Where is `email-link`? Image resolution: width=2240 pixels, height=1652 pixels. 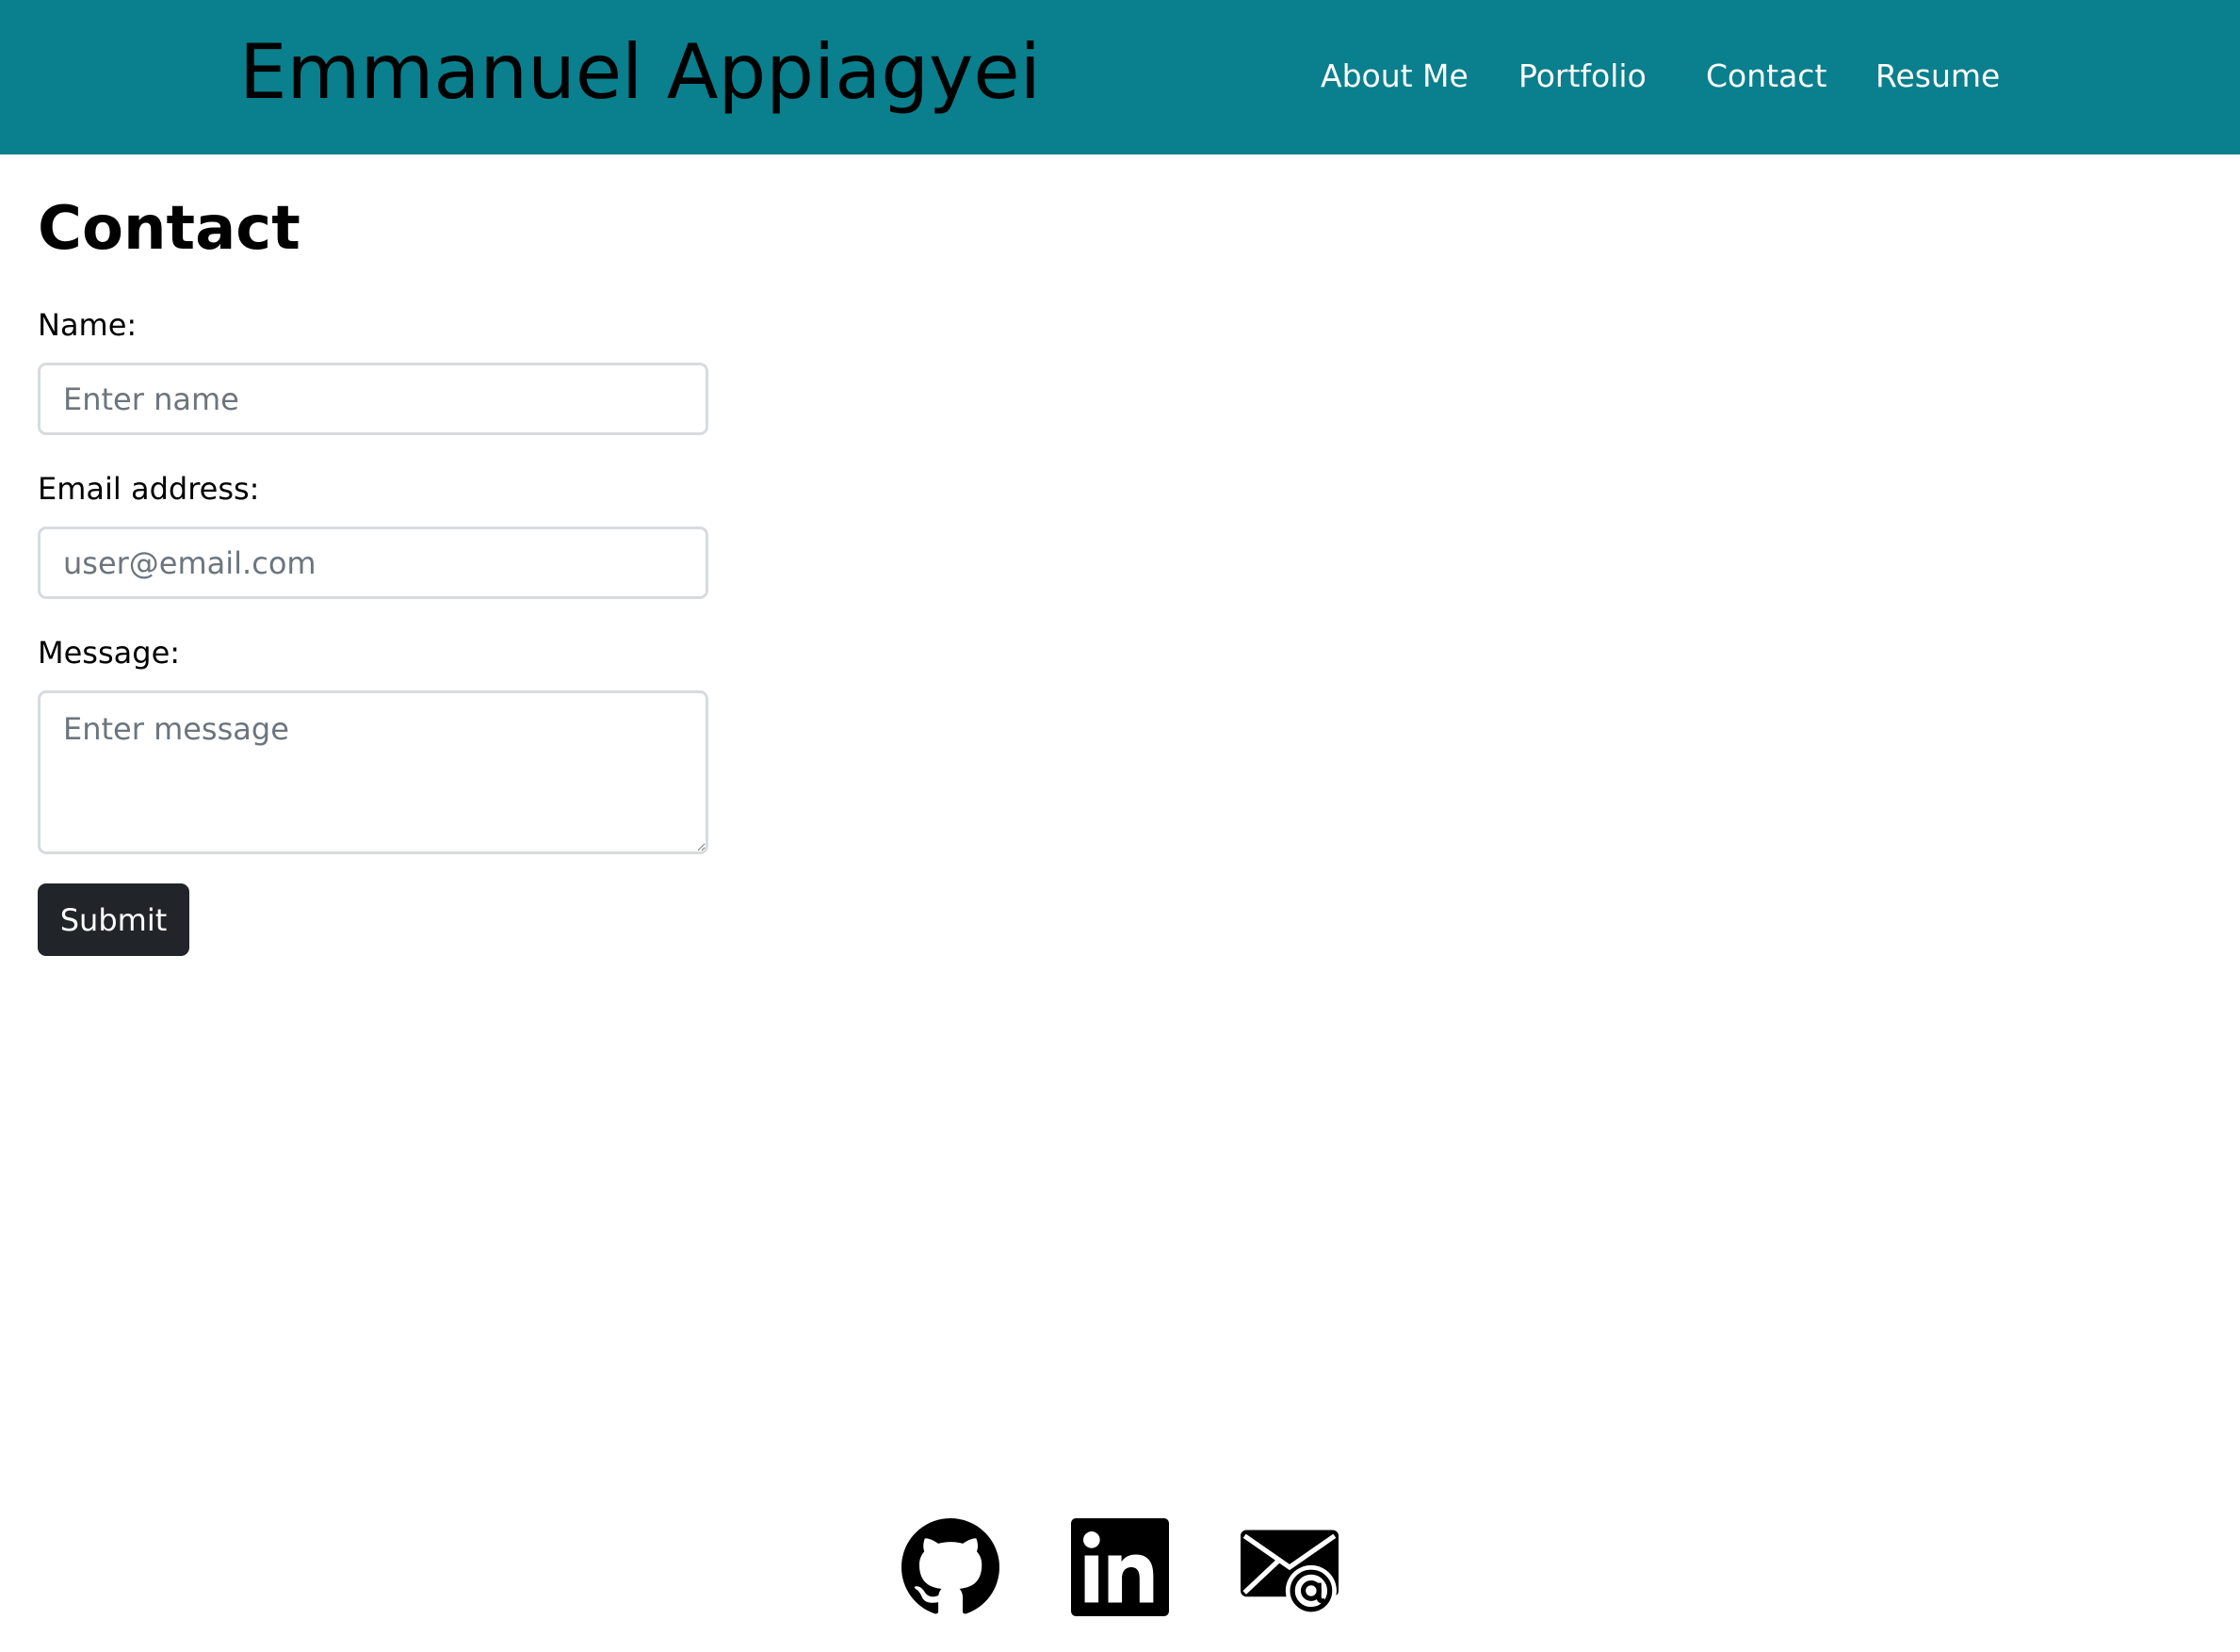 email-link is located at coordinates (1290, 1567).